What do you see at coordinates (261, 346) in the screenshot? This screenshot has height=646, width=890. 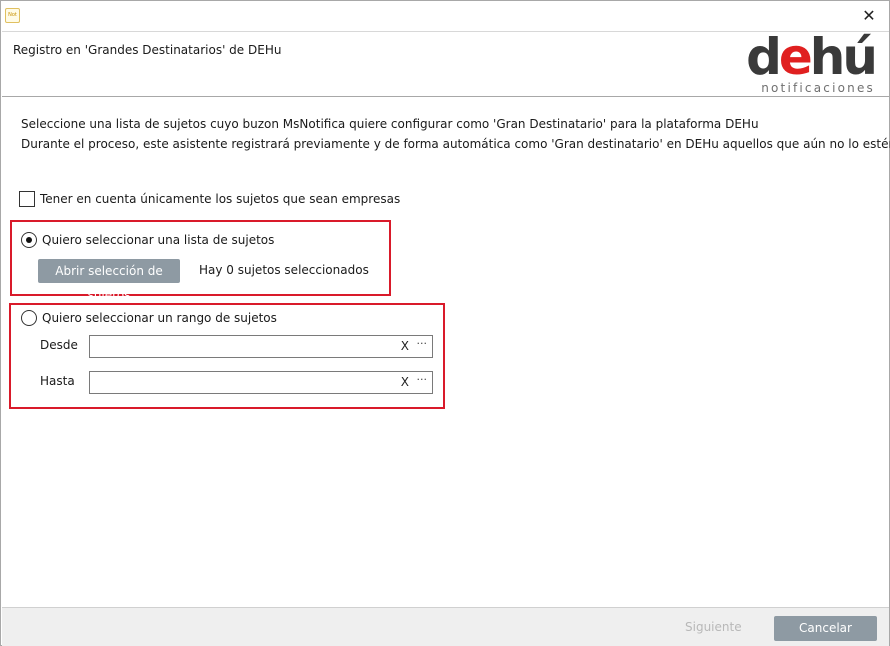 I see `from-field: X ···` at bounding box center [261, 346].